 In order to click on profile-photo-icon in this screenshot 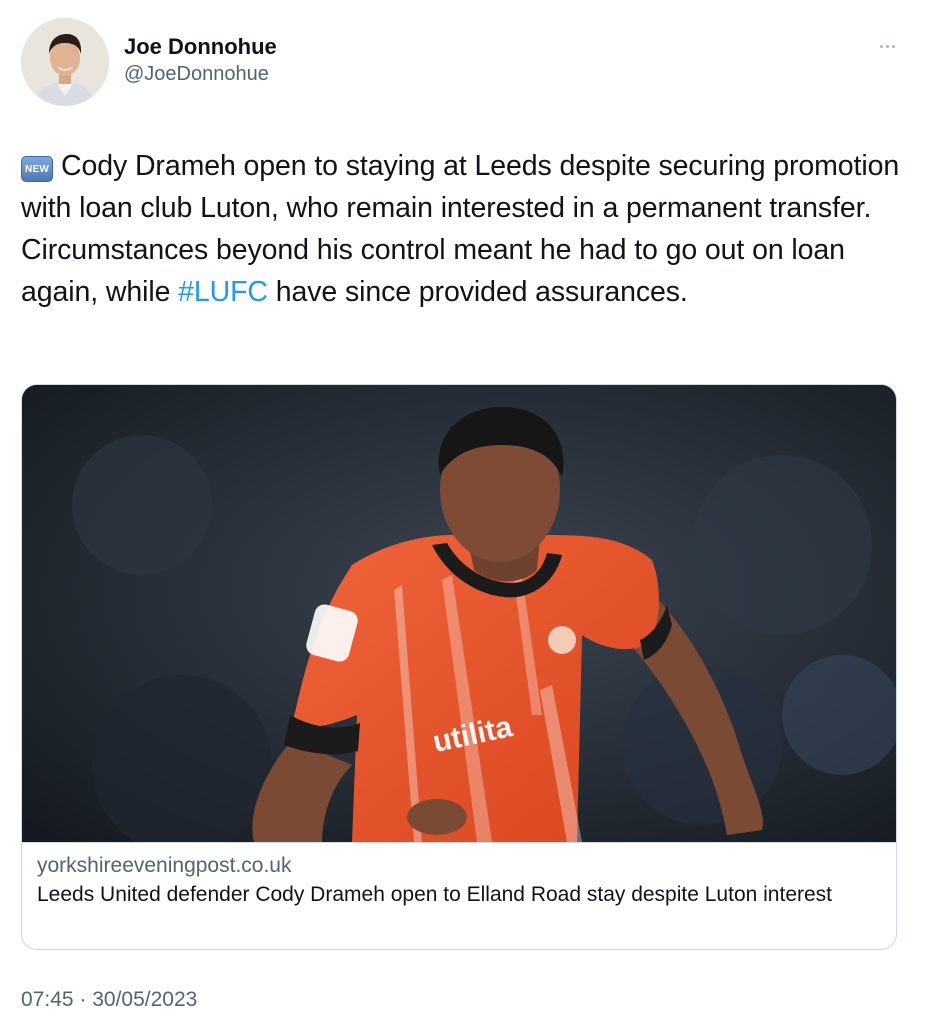, I will do `click(65, 62)`.